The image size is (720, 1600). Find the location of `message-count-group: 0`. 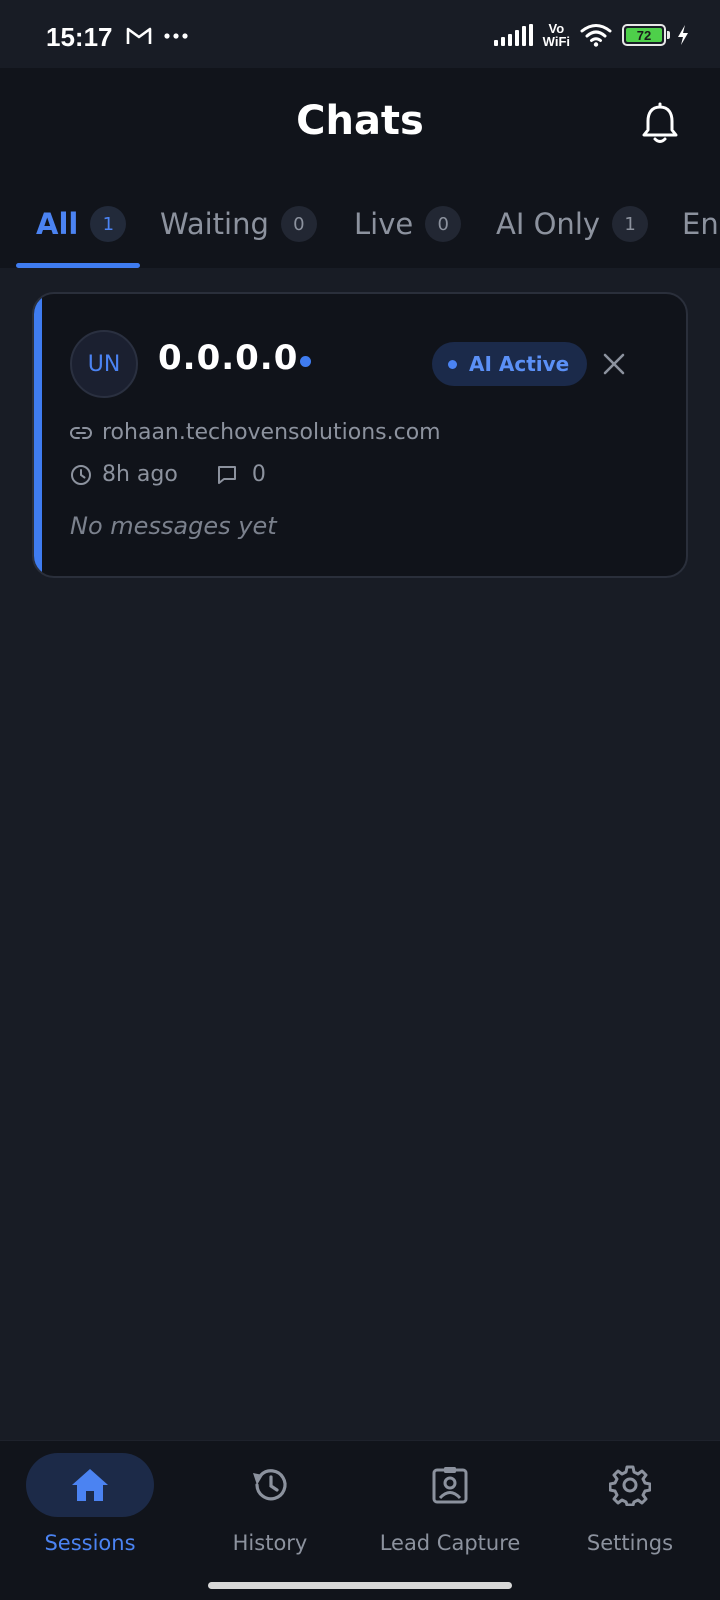

message-count-group: 0 is located at coordinates (241, 474).